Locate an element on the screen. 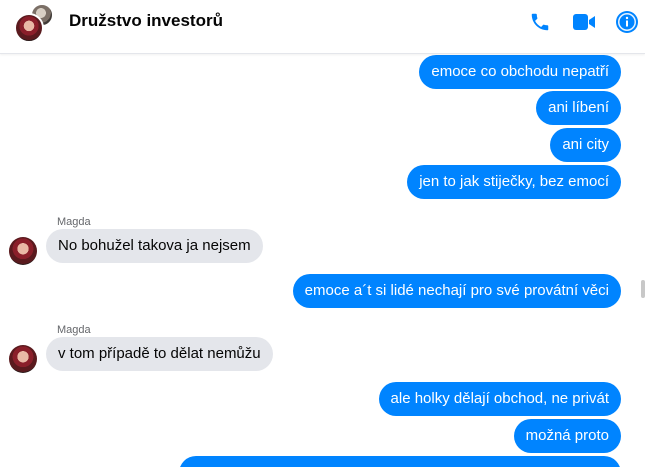 The height and width of the screenshot is (467, 645). phone-icon is located at coordinates (540, 22).